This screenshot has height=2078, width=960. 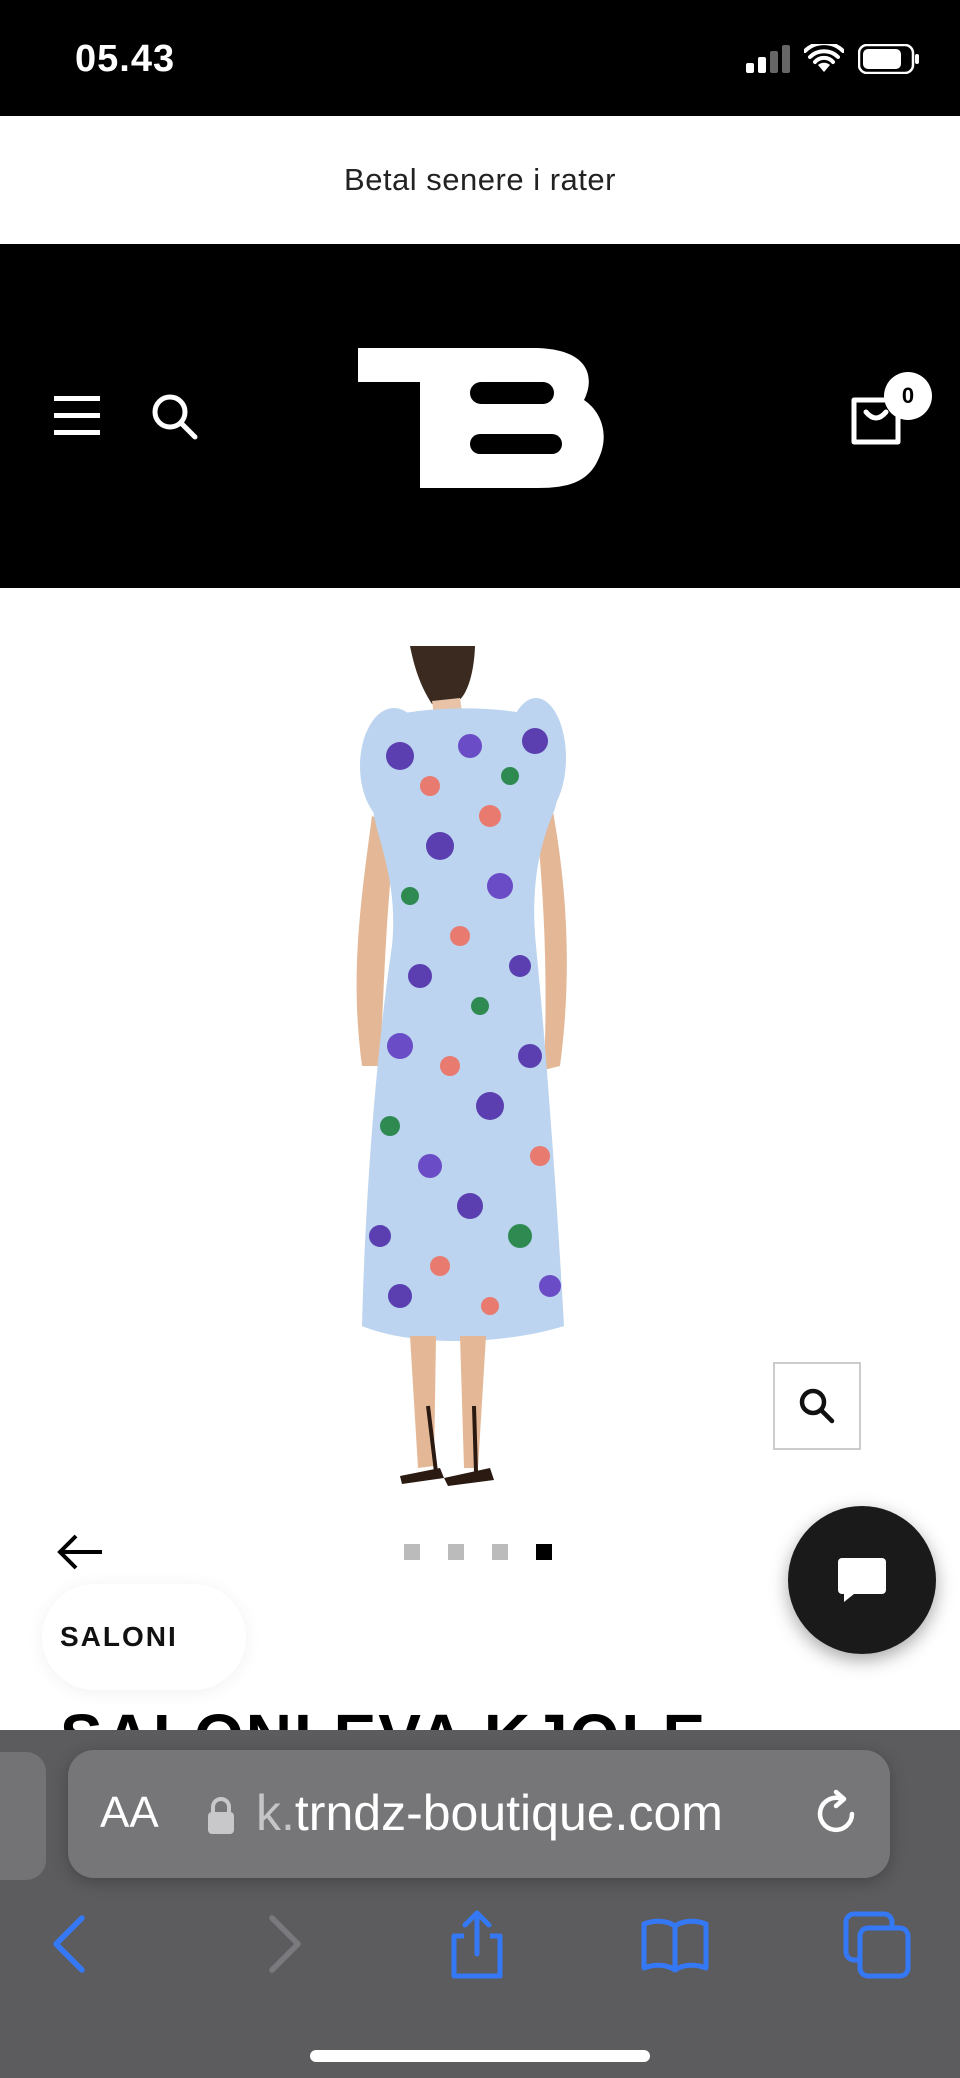 What do you see at coordinates (888, 59) in the screenshot?
I see `battery-icon` at bounding box center [888, 59].